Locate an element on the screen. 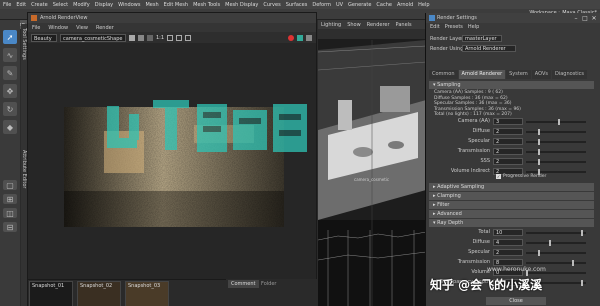 Image resolution: width=600 pixels, height=306 pixels. snapshot-thumb: Snapshot_03 is located at coordinates (147, 293).